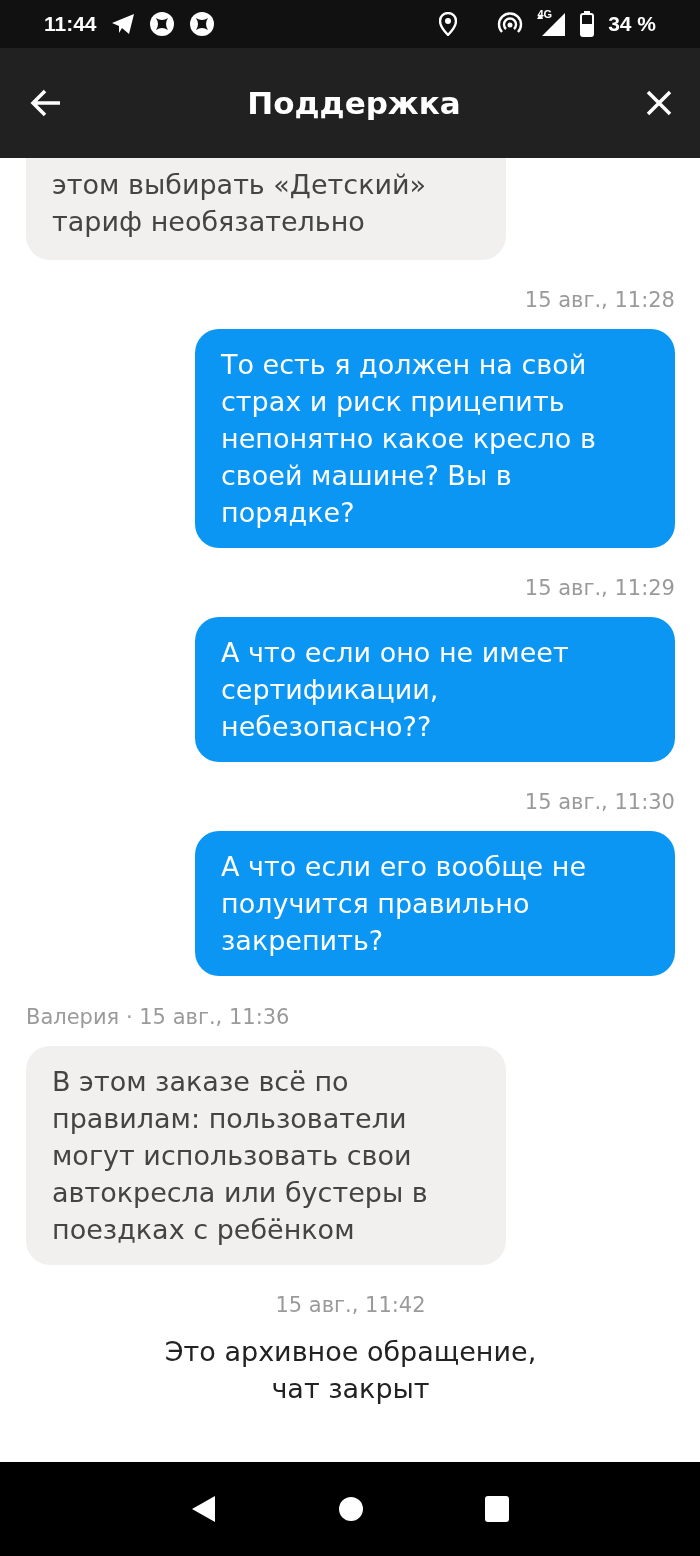 The width and height of the screenshot is (700, 1556). I want to click on status-time: 11:44, so click(70, 24).